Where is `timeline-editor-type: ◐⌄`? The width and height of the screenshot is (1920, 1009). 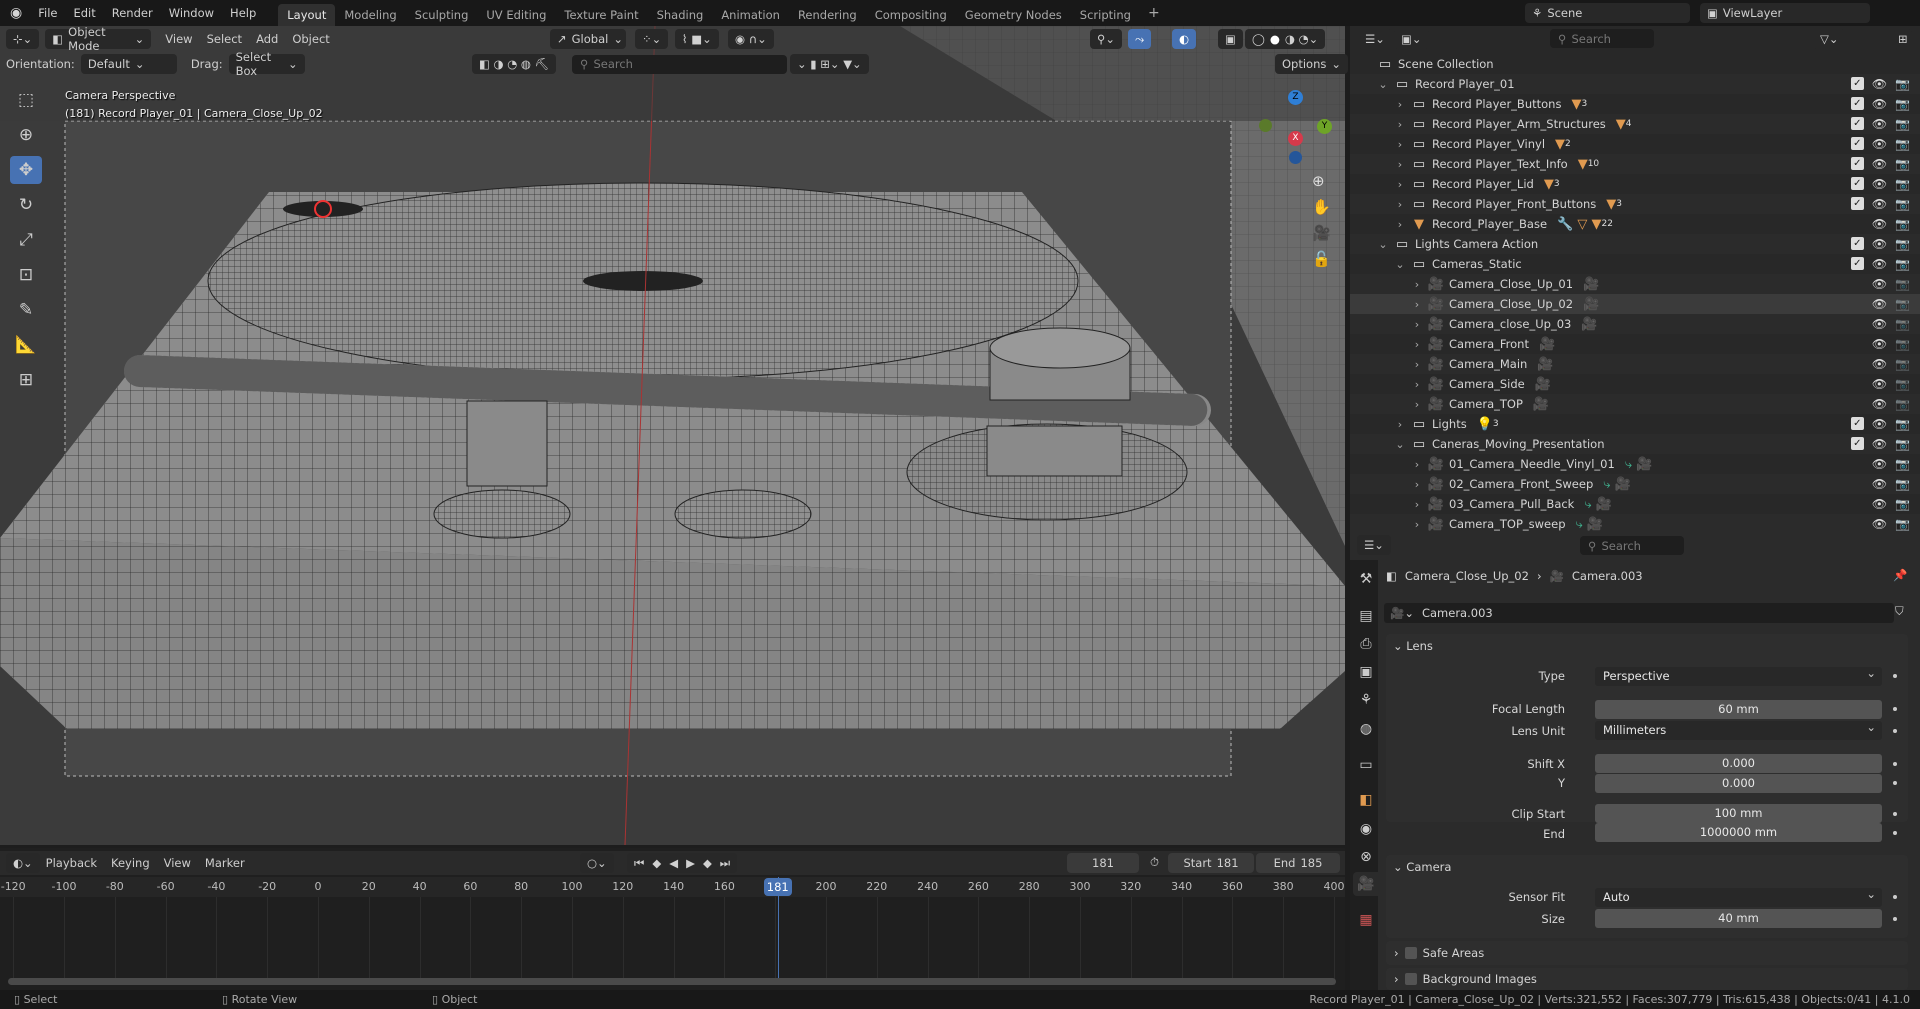 timeline-editor-type: ◐⌄ is located at coordinates (23, 863).